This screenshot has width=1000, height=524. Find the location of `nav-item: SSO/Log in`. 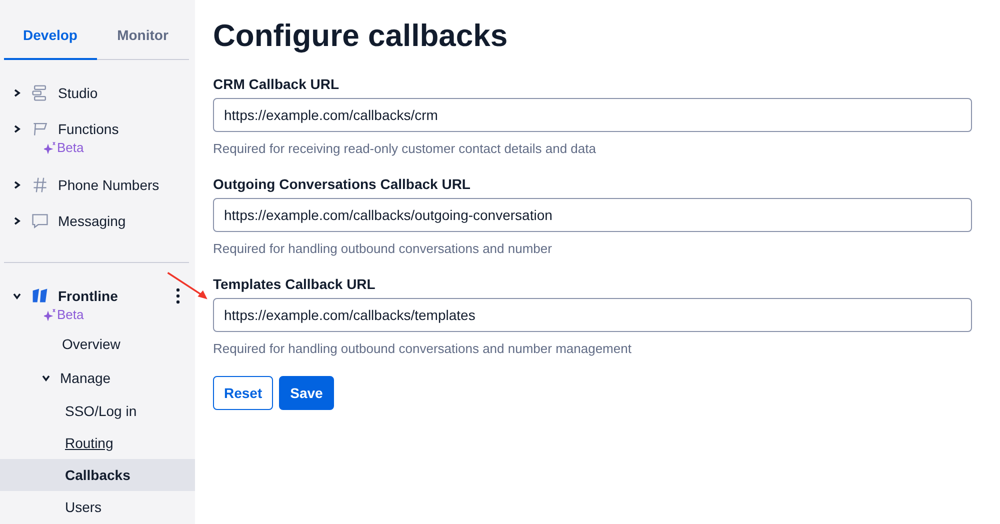

nav-item: SSO/Log in is located at coordinates (97, 411).